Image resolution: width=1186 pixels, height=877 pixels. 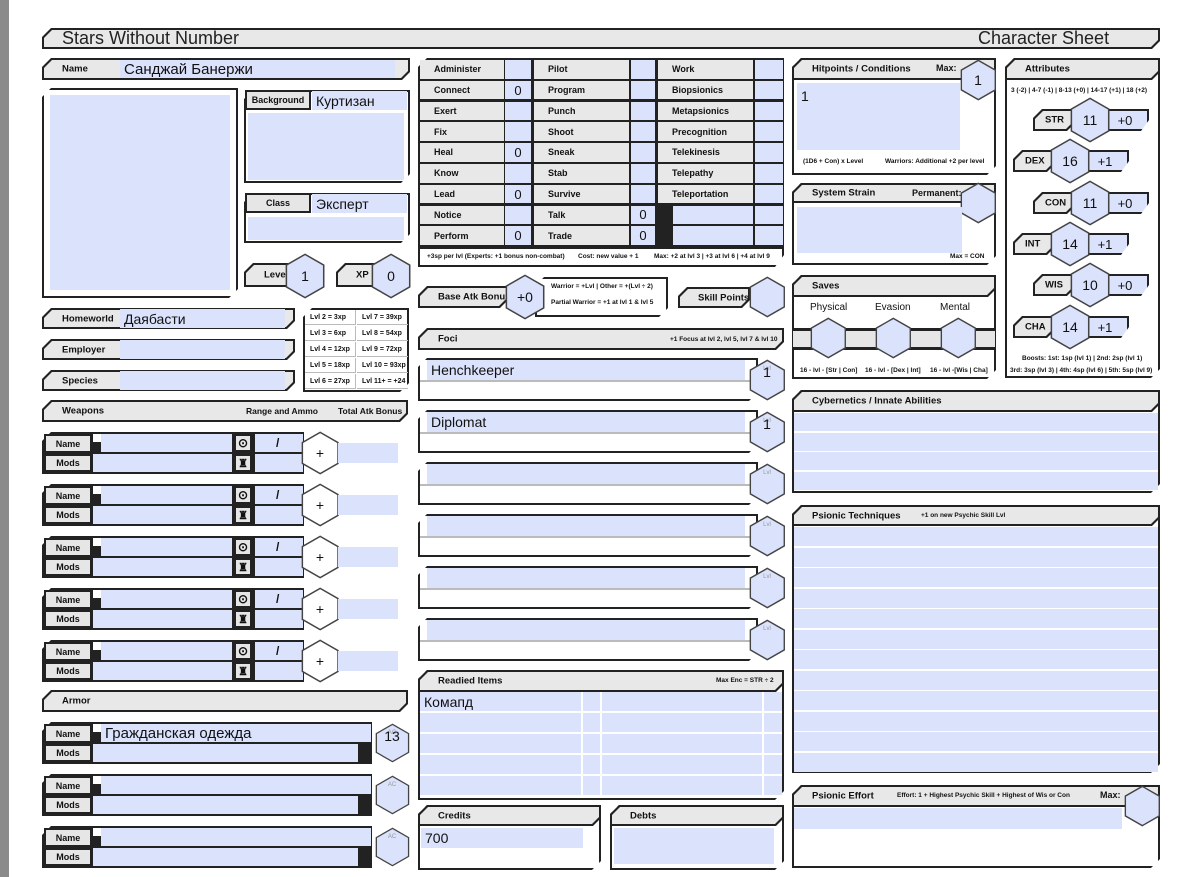 I want to click on attribute-score-hex: 10, so click(x=1090, y=285).